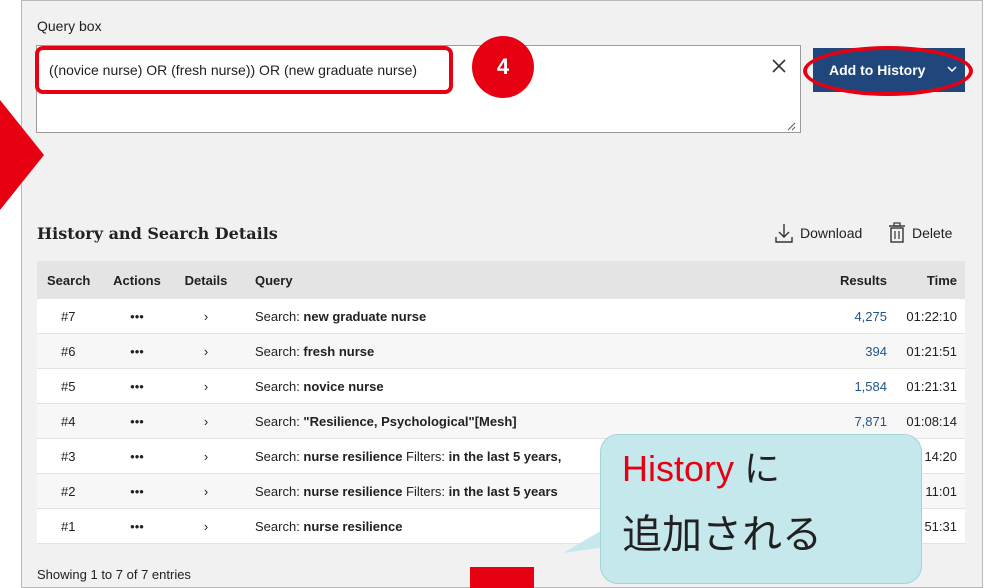  Describe the element at coordinates (244, 70) in the screenshot. I see `query-highlight-box` at that location.